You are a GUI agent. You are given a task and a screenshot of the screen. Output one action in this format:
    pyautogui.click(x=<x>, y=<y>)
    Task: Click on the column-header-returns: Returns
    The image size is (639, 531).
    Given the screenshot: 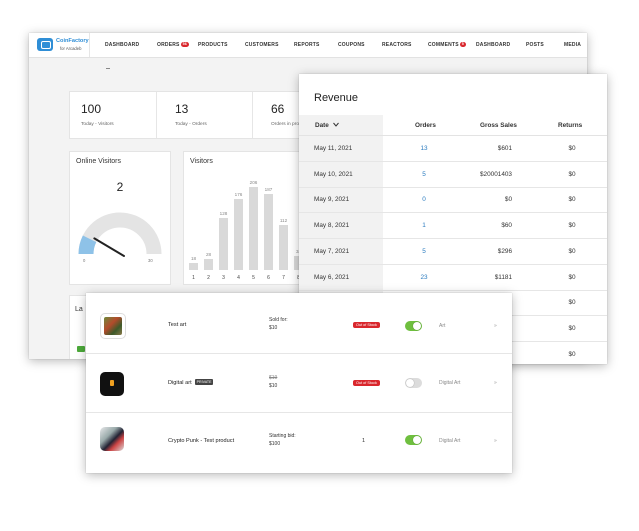 What is the action you would take?
    pyautogui.click(x=570, y=125)
    